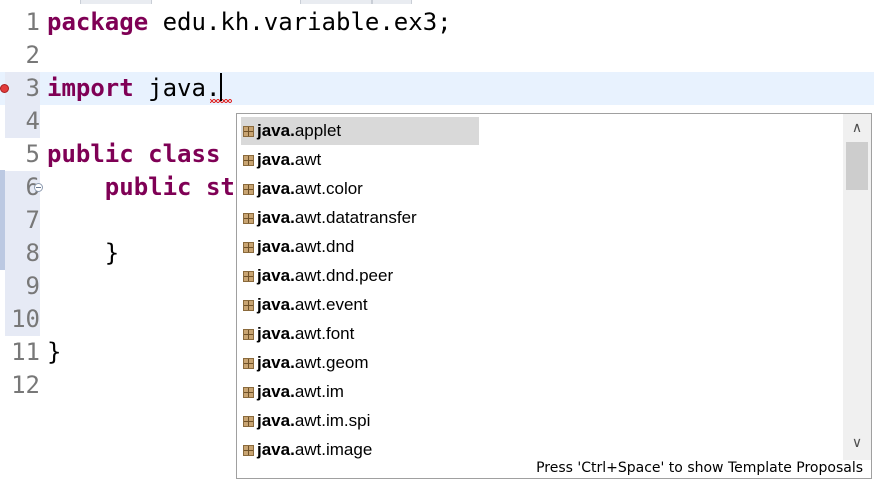 Image resolution: width=874 pixels, height=488 pixels. I want to click on line-number: 2, so click(32, 55).